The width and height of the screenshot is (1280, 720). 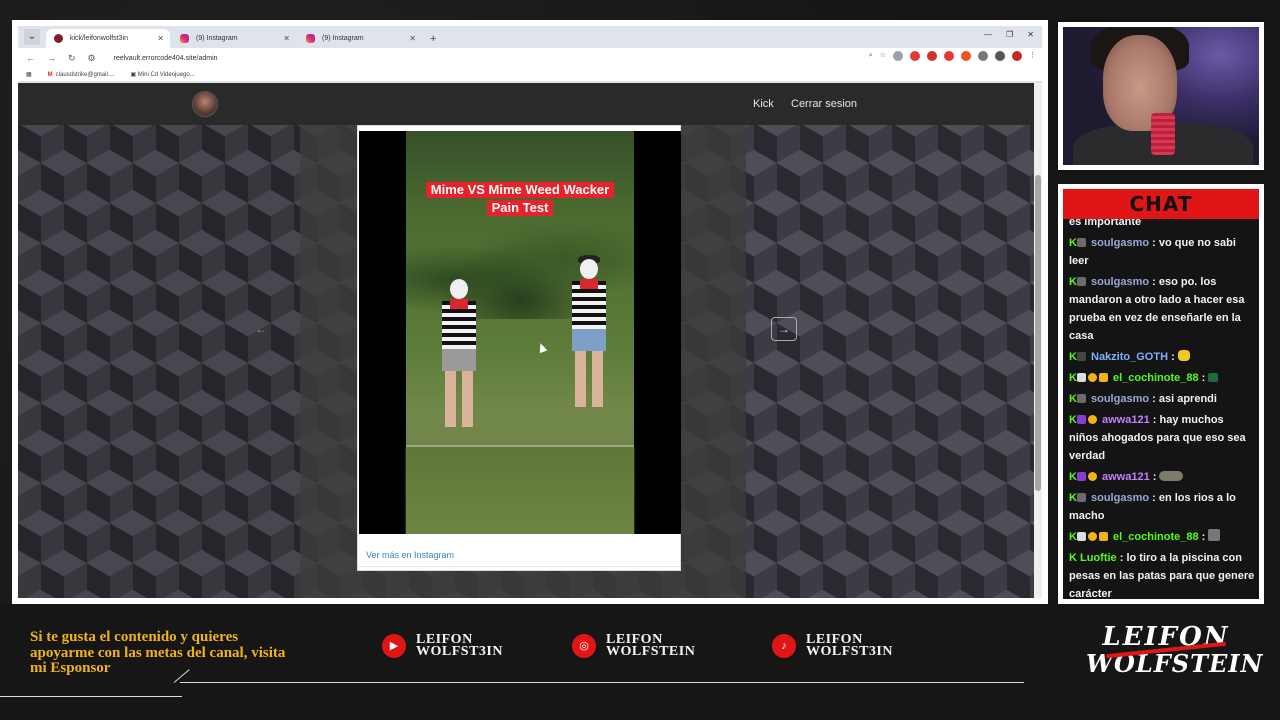 I want to click on site-logo, so click(x=205, y=104).